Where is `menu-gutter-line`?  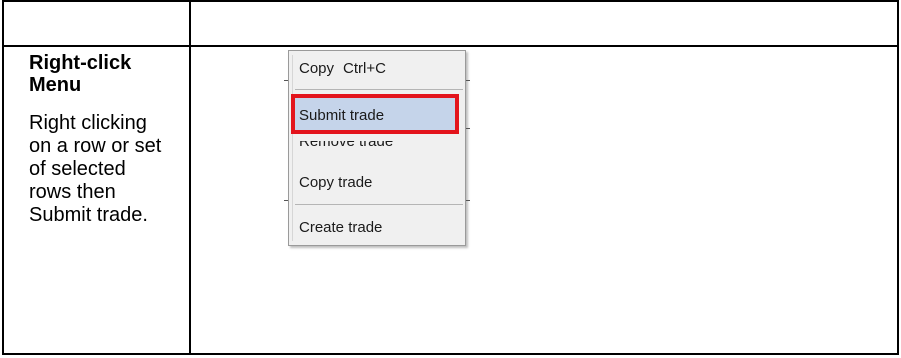
menu-gutter-line is located at coordinates (292, 148).